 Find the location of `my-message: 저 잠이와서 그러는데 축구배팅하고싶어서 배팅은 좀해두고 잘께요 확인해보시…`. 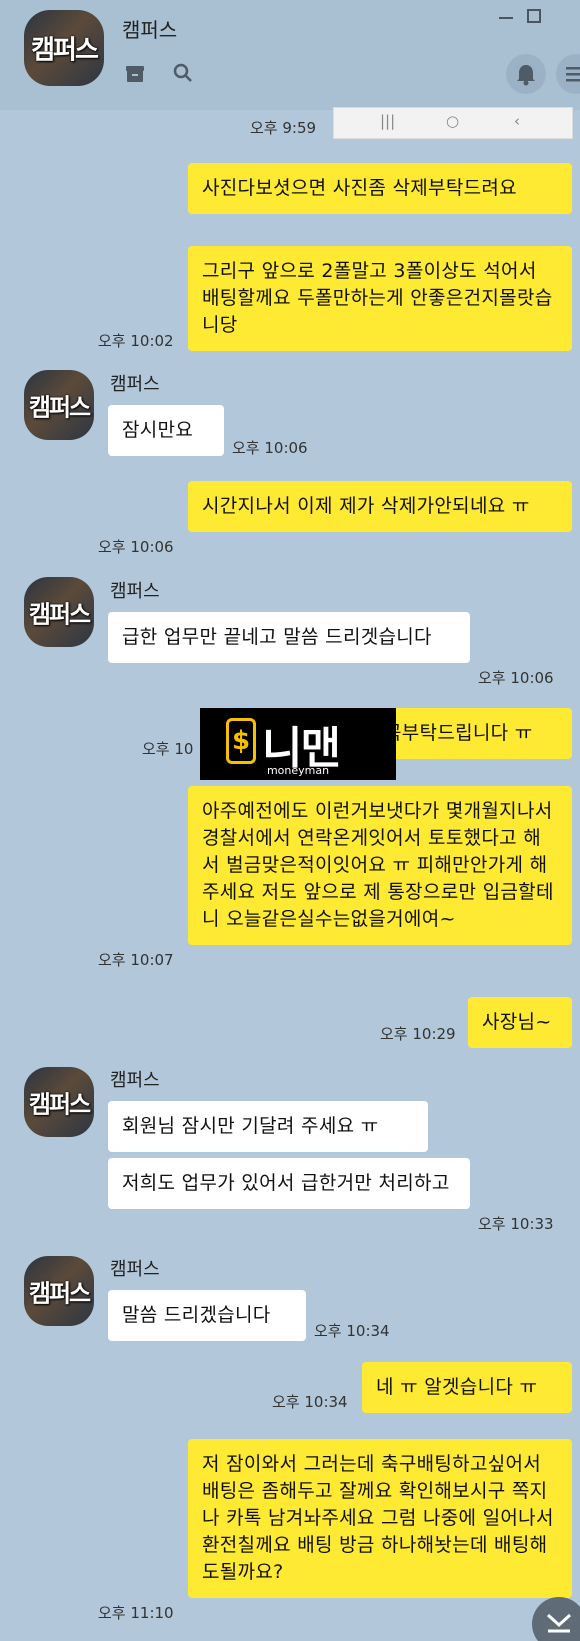

my-message: 저 잠이와서 그러는데 축구배팅하고싶어서 배팅은 좀해두고 잘께요 확인해보시… is located at coordinates (380, 1518).